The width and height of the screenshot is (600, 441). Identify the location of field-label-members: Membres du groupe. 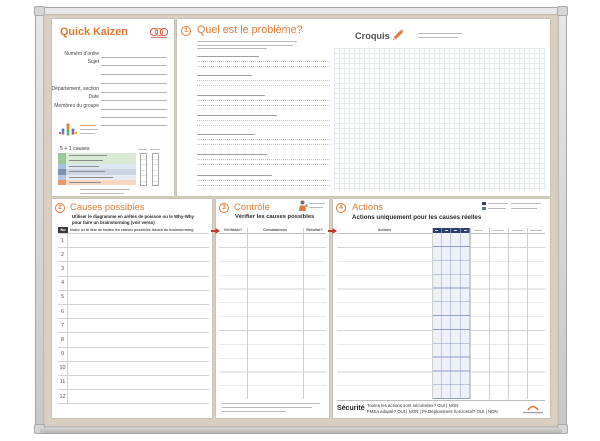
(76, 106).